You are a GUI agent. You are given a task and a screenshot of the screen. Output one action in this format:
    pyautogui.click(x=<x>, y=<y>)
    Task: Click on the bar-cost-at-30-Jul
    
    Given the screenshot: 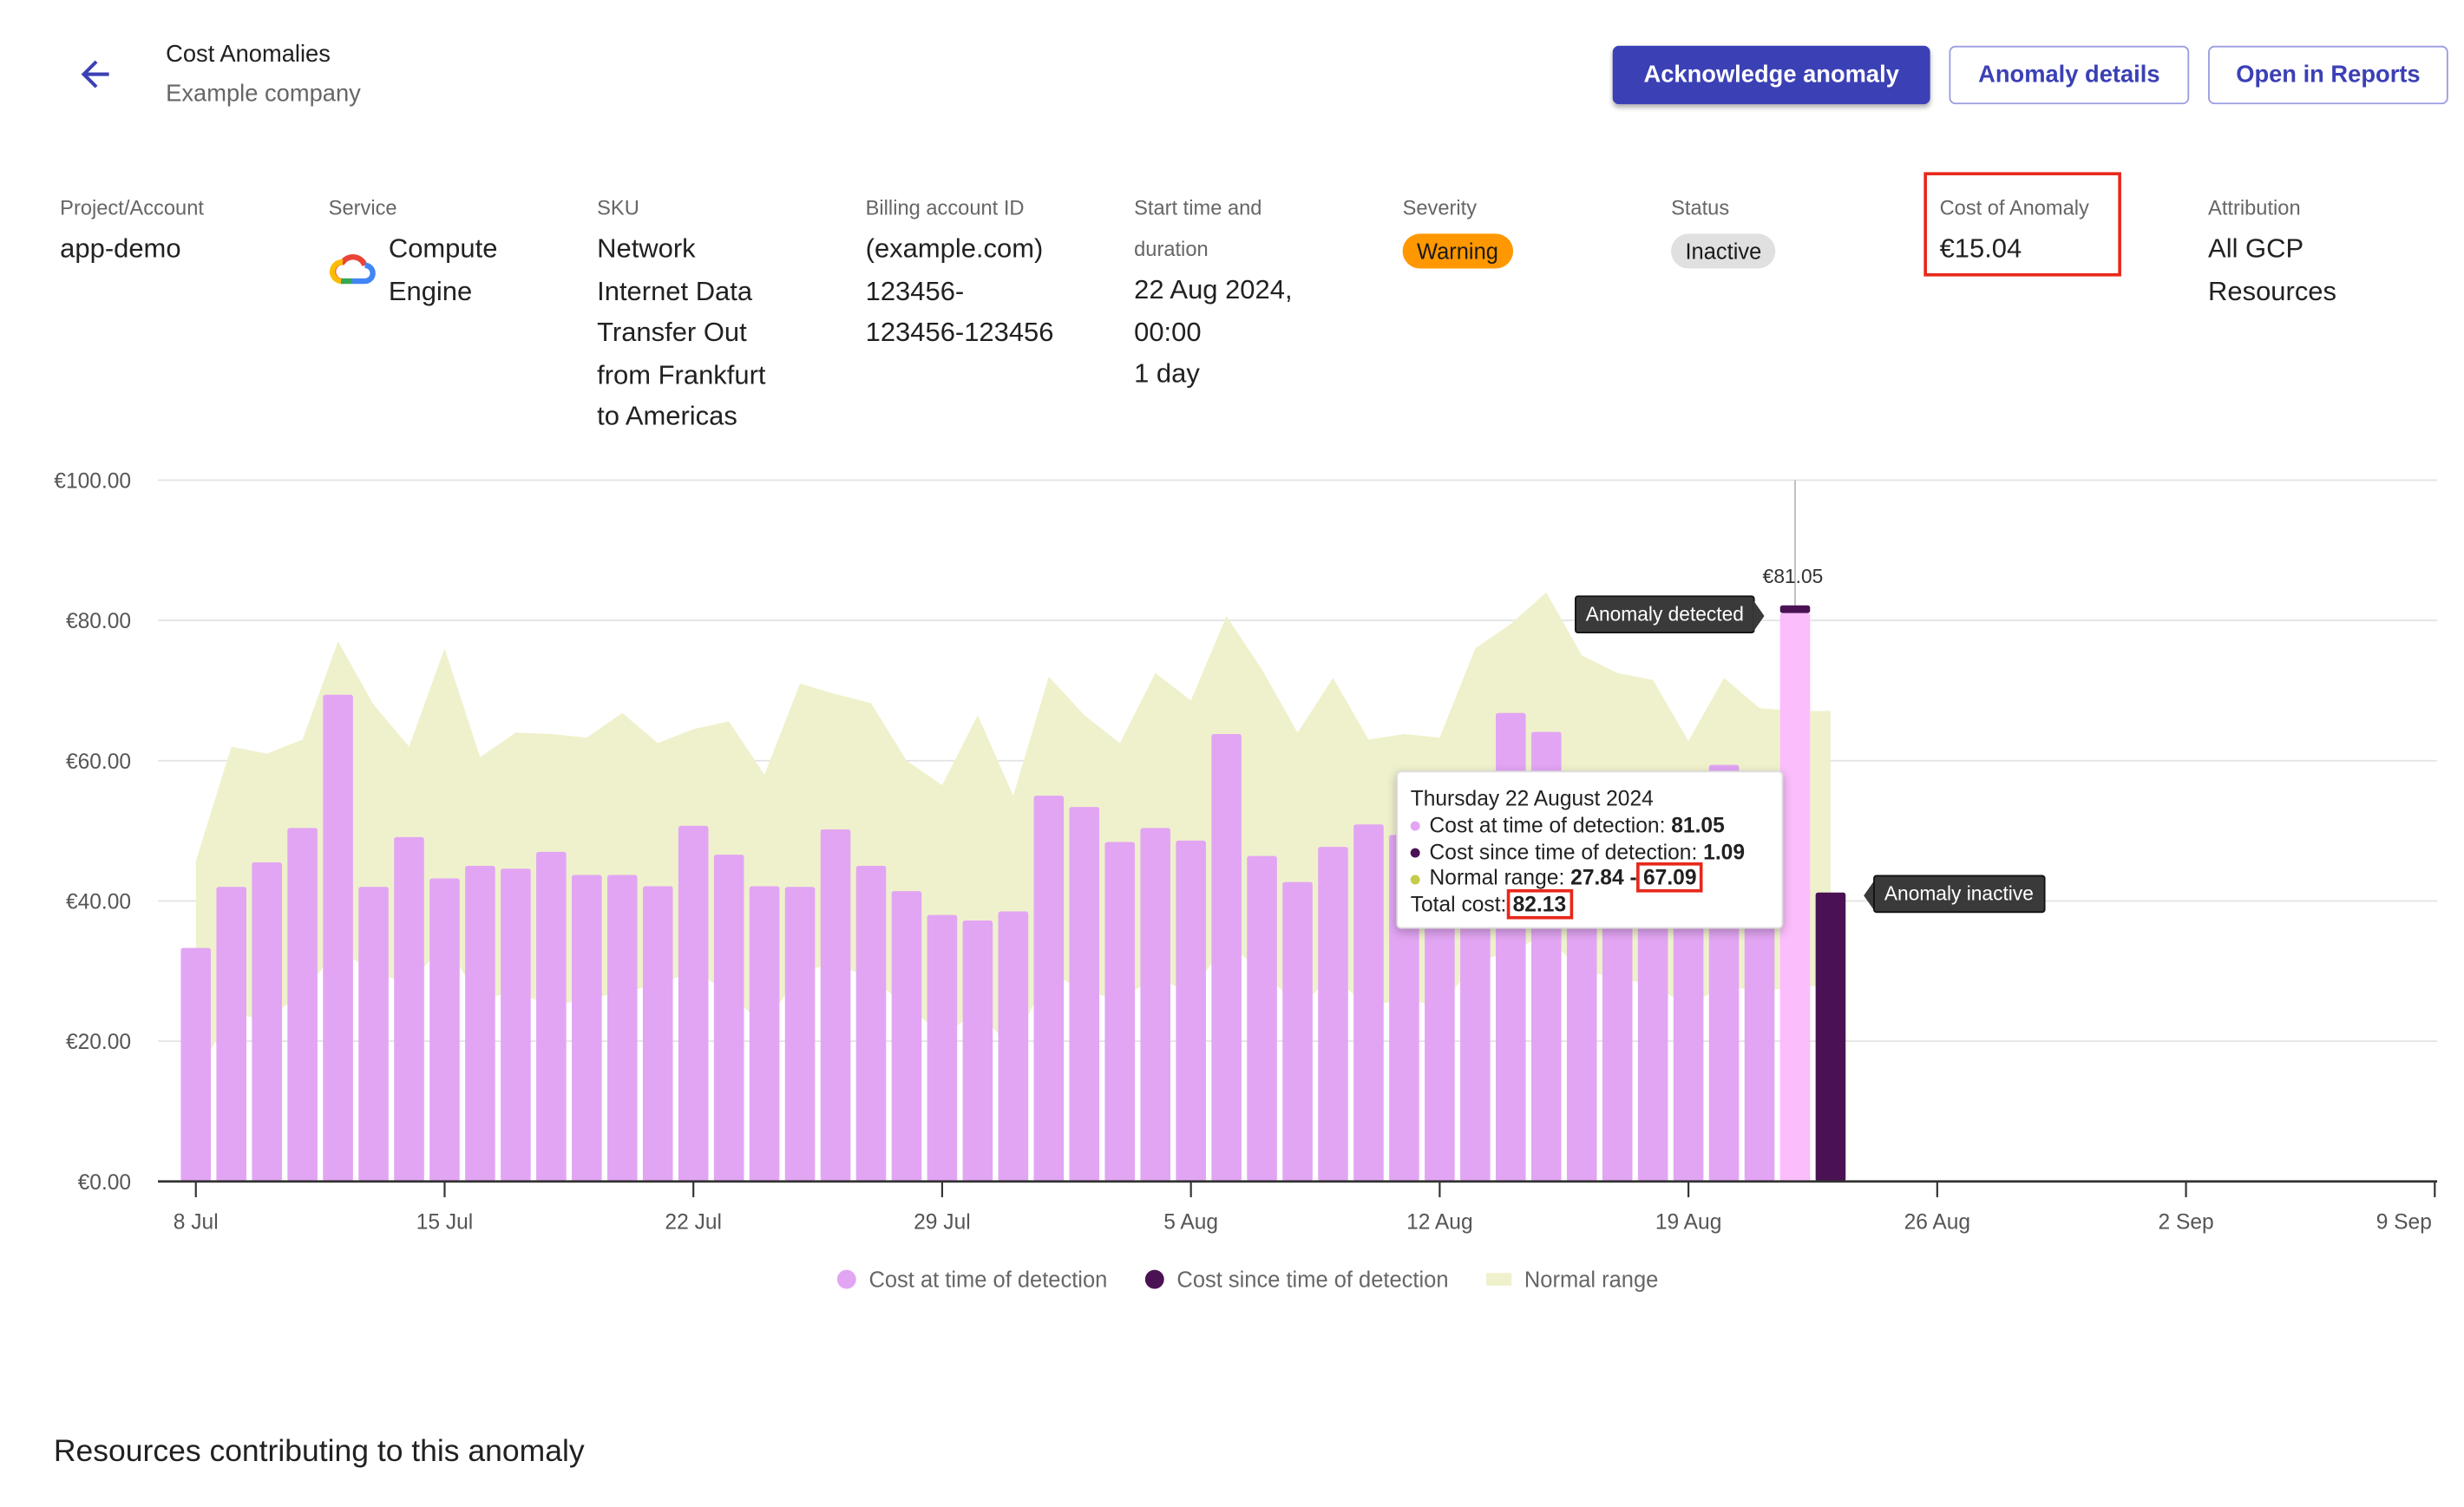 What is the action you would take?
    pyautogui.click(x=977, y=1052)
    